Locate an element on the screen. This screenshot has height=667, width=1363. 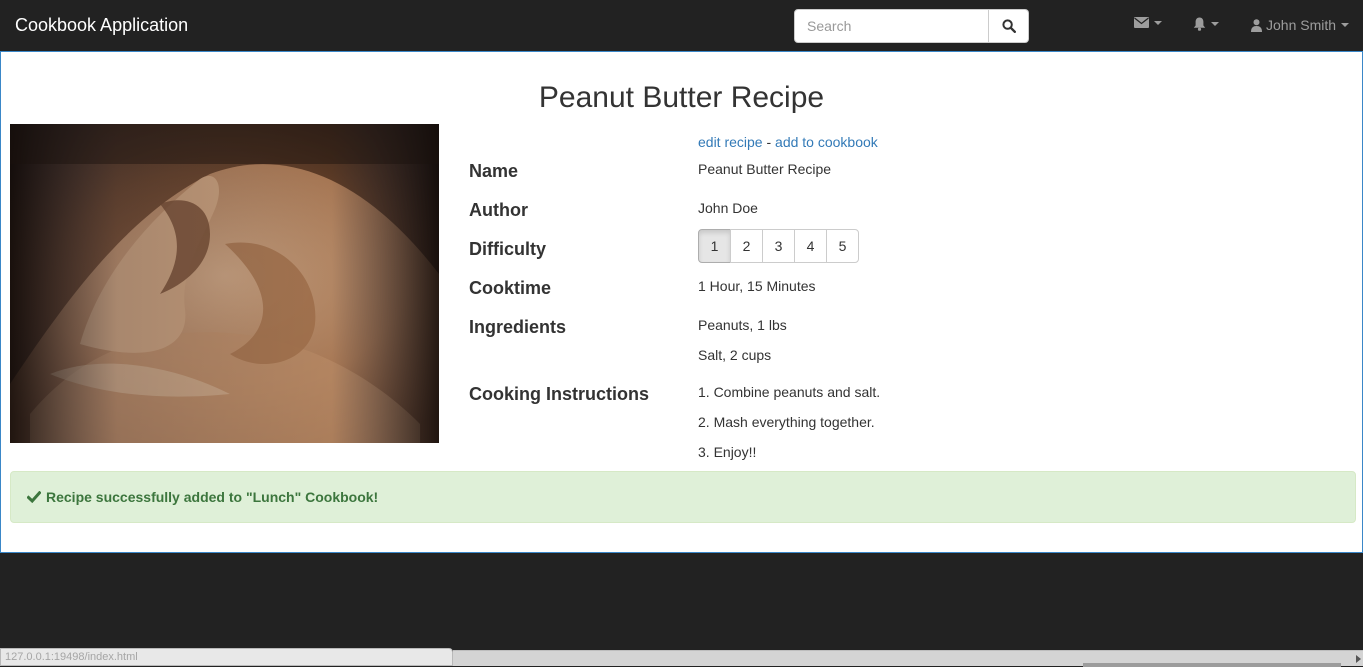
name-value: Peanut Butter Recipe is located at coordinates (765, 169).